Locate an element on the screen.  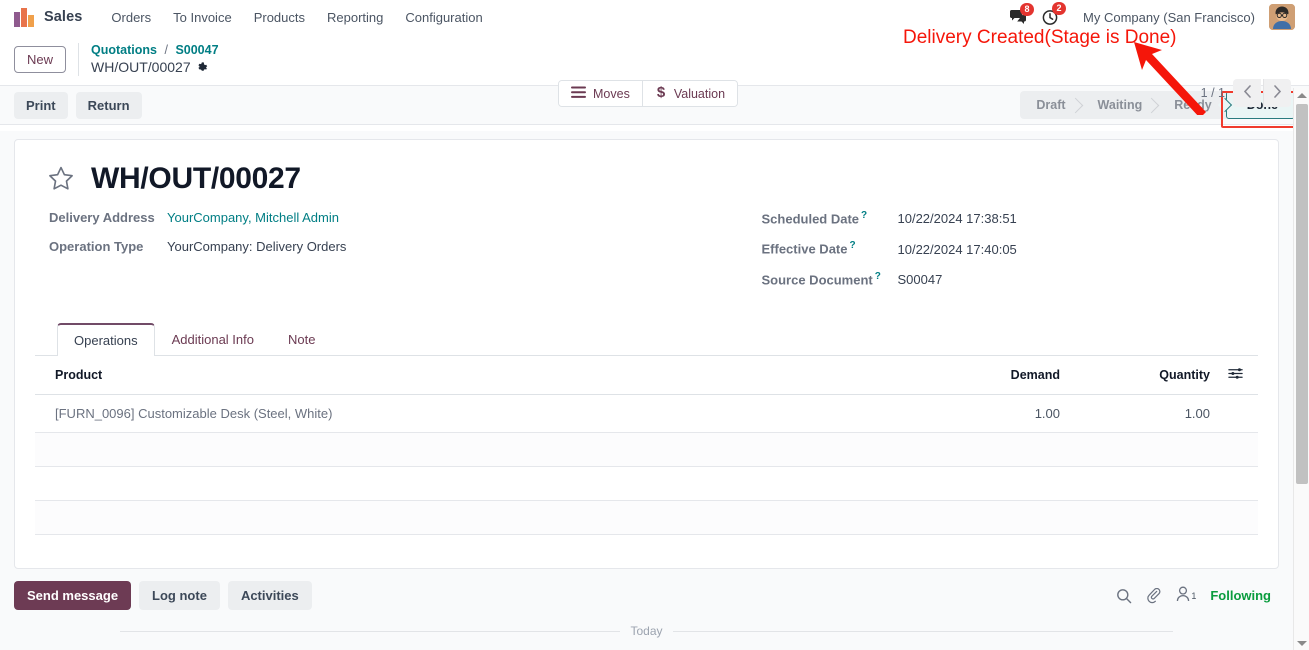
status-step-draft-label: Draft is located at coordinates (1051, 105).